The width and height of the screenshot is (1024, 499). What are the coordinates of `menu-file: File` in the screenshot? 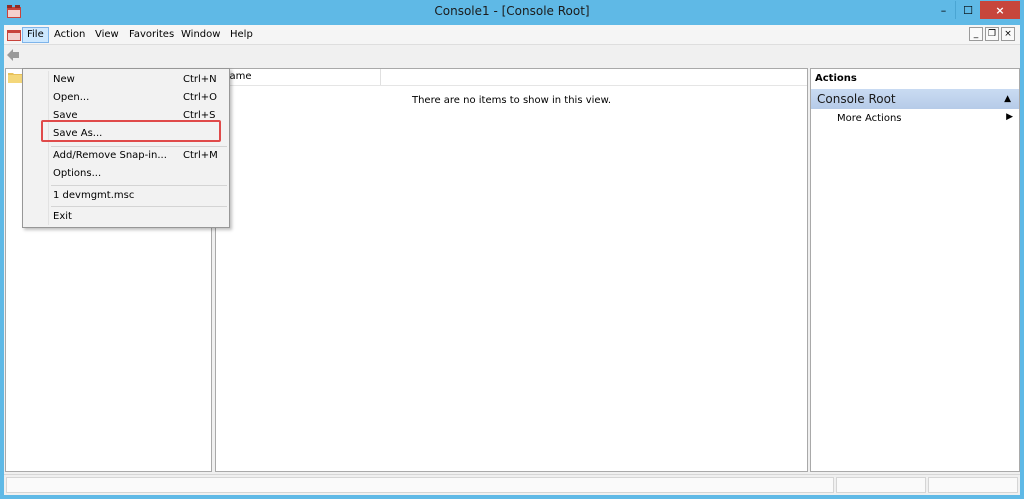 It's located at (35, 35).